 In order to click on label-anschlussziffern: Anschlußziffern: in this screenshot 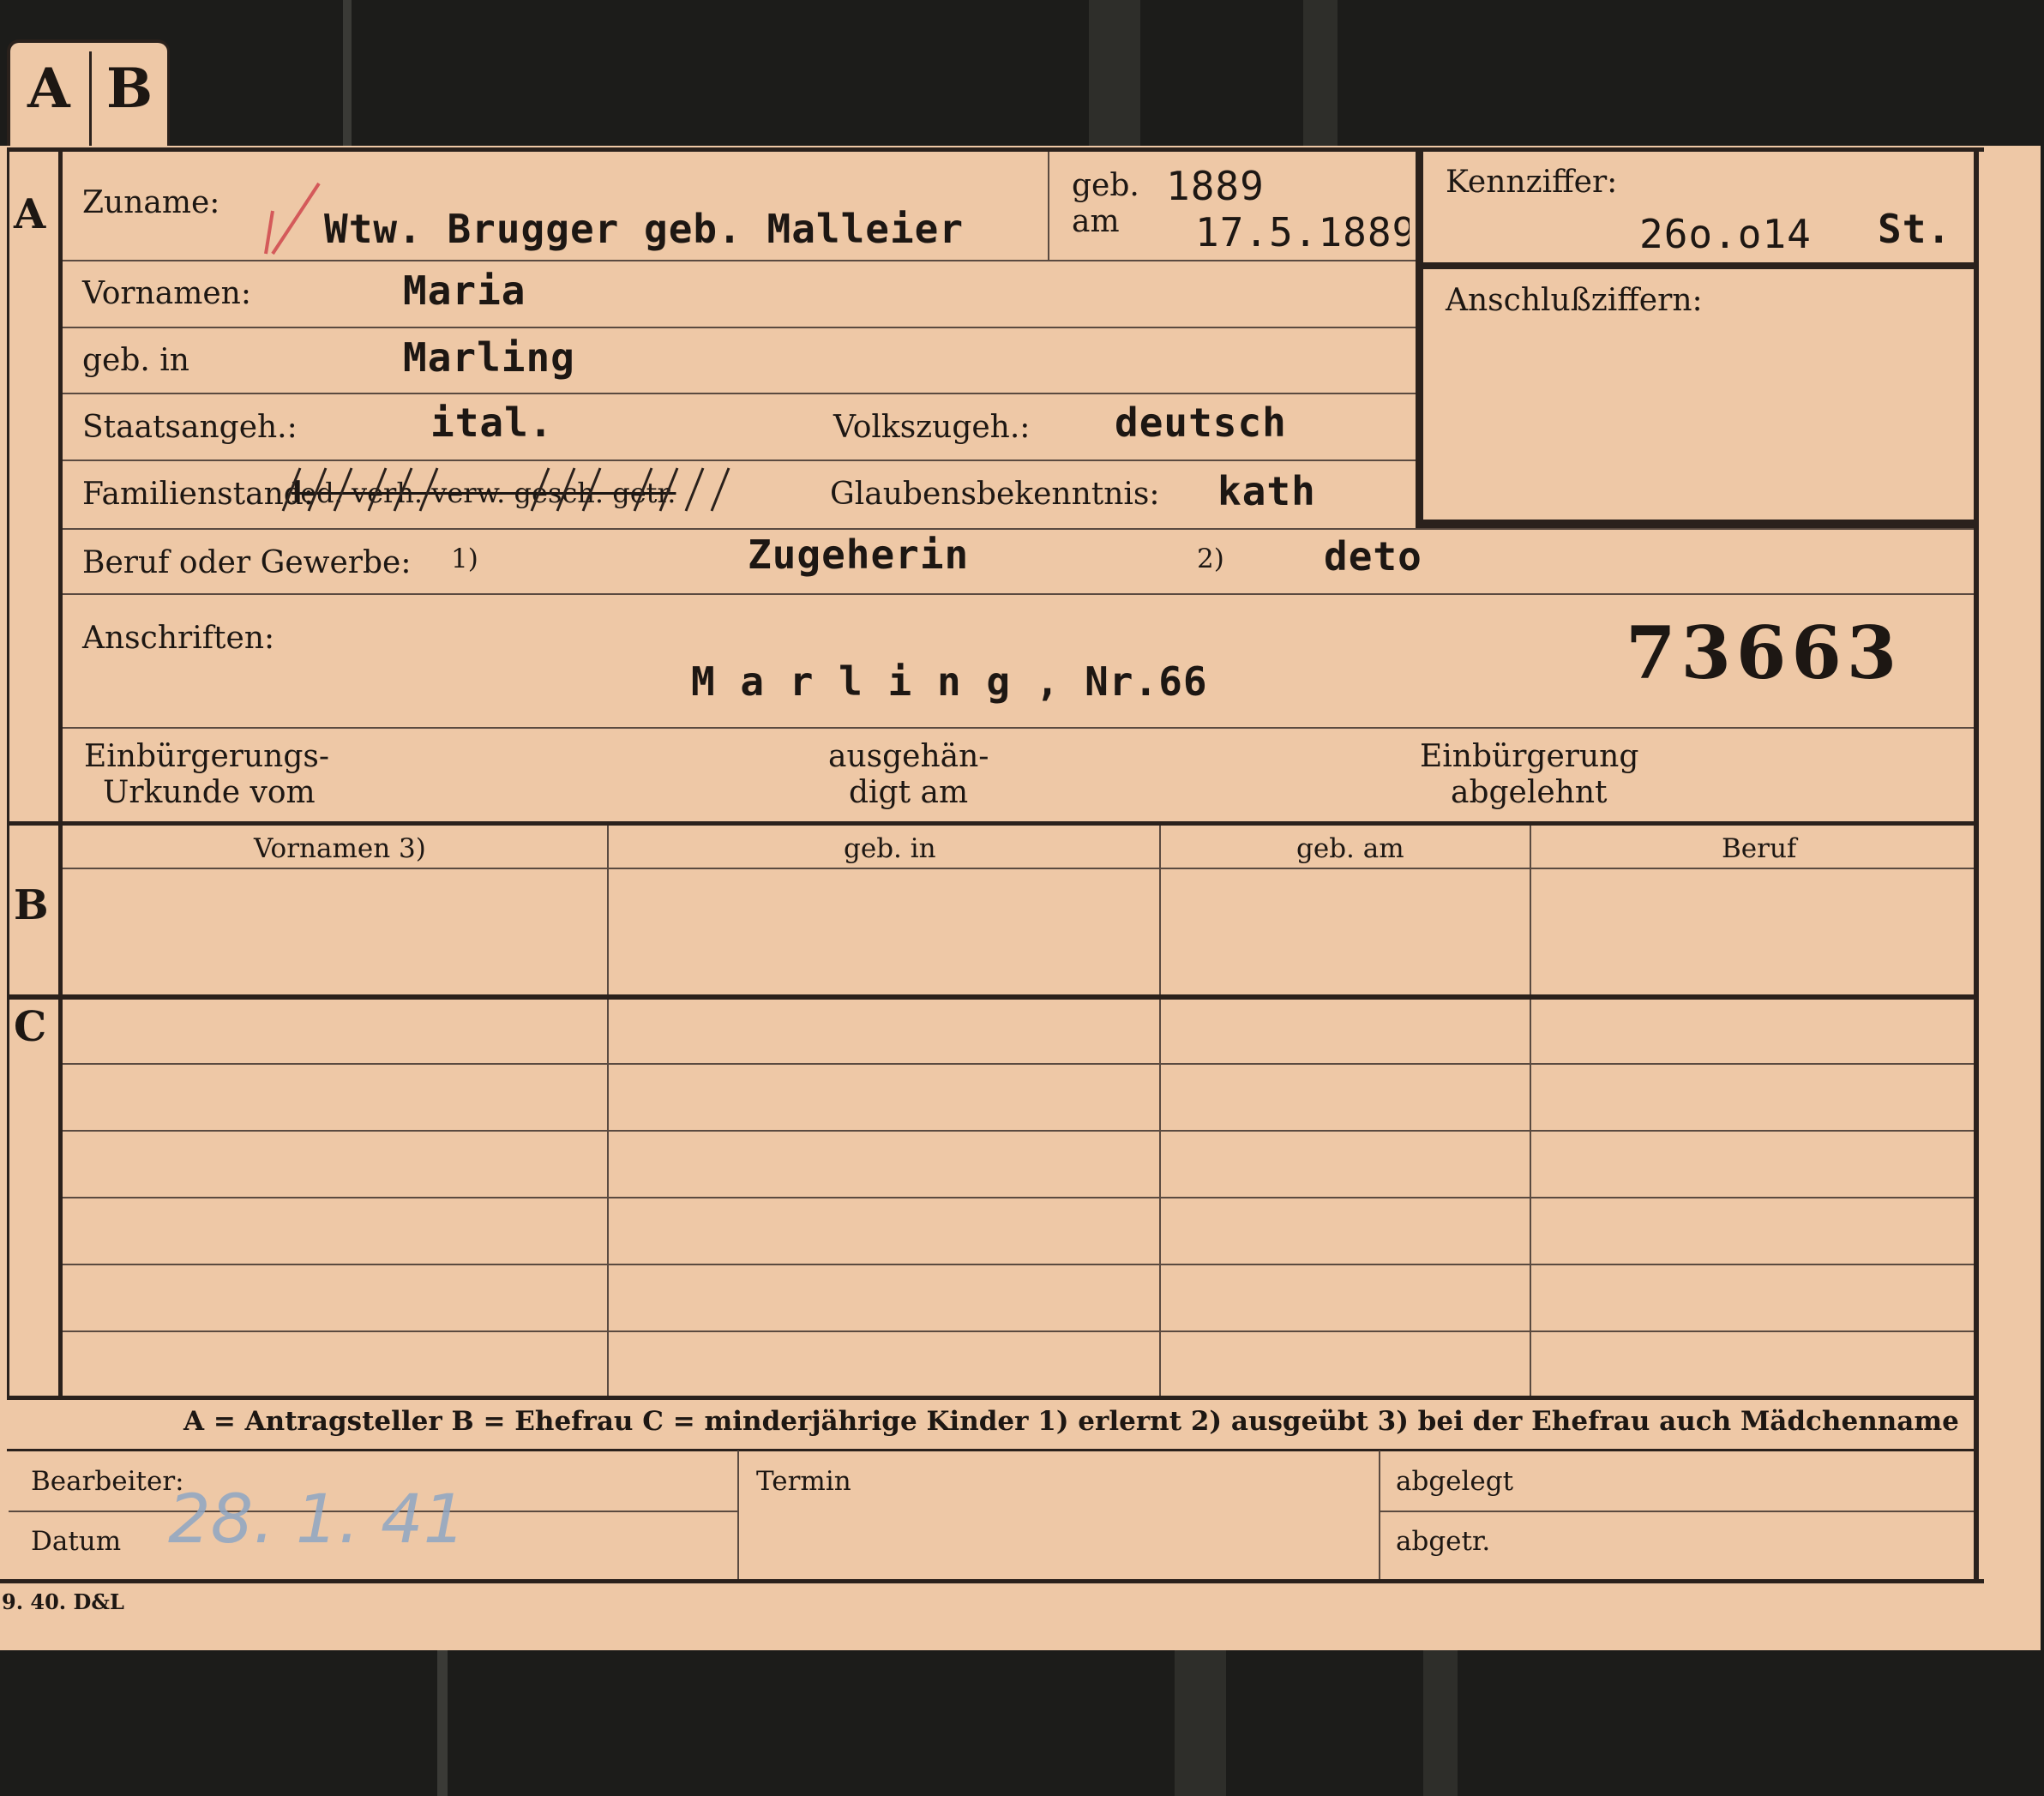, I will do `click(1574, 300)`.